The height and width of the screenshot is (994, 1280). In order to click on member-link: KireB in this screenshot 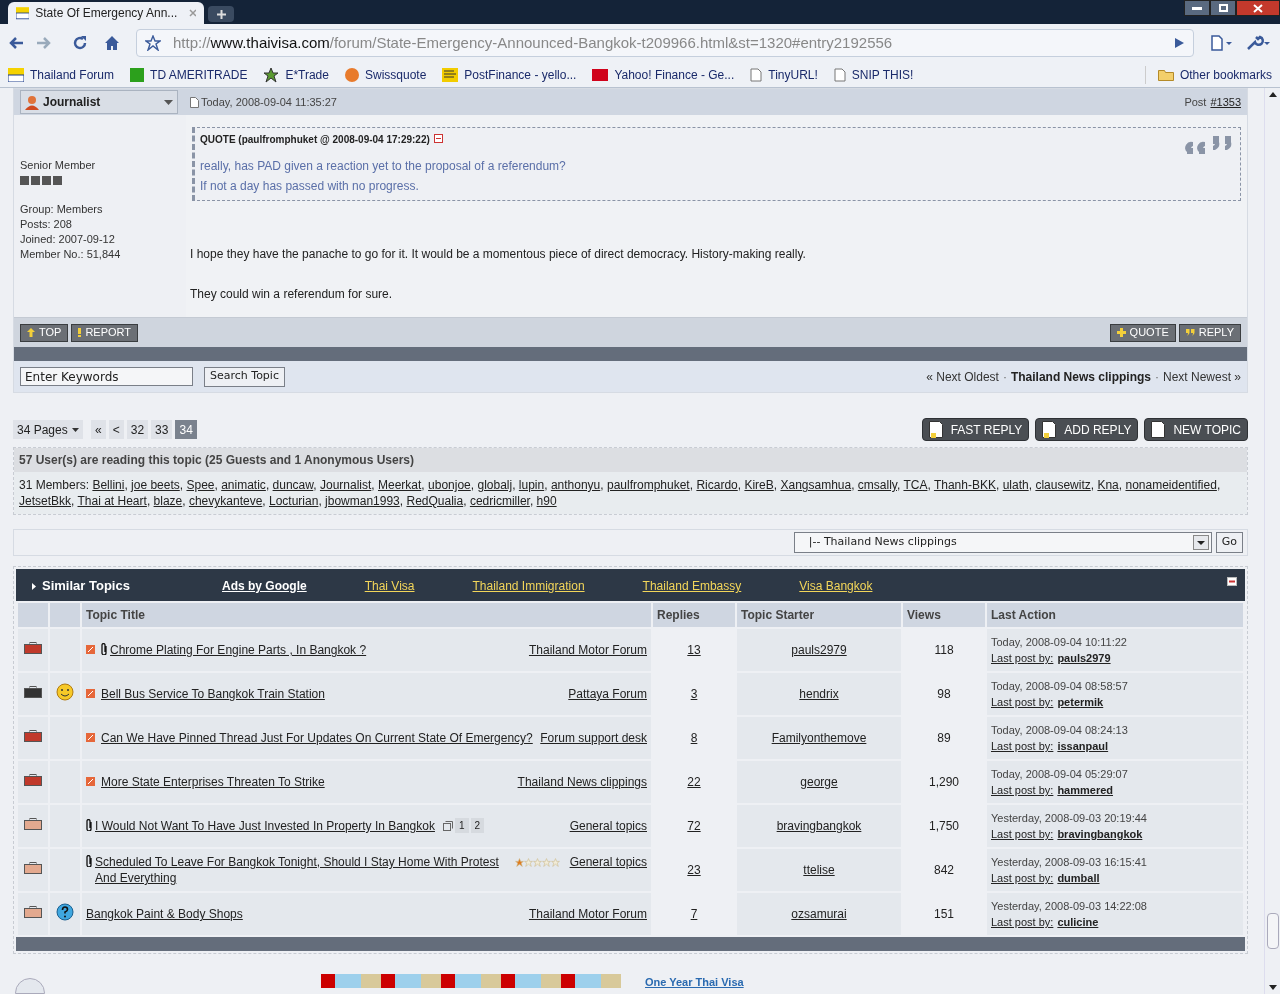, I will do `click(759, 485)`.